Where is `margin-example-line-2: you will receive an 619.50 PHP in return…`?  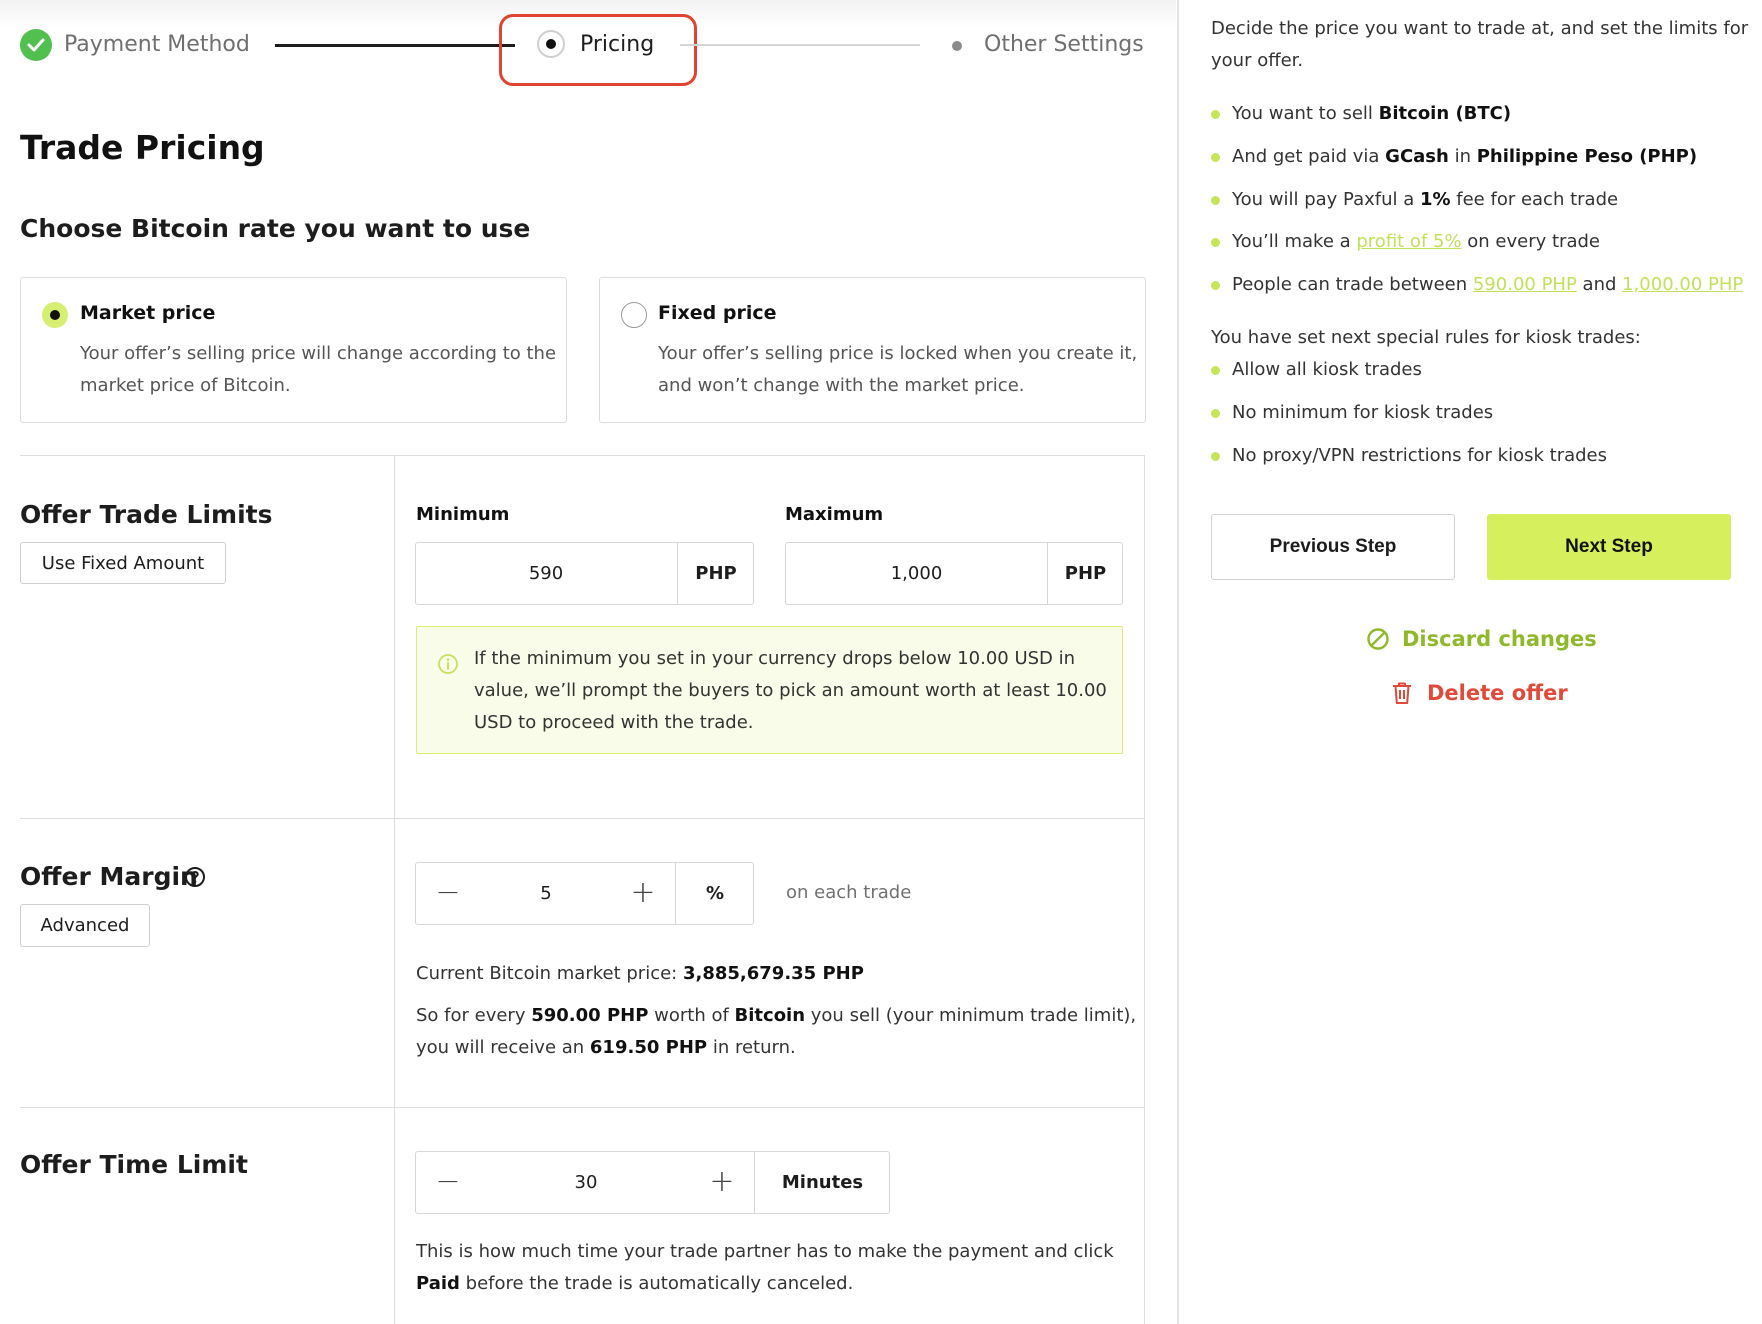
margin-example-line-2: you will receive an 619.50 PHP in return… is located at coordinates (606, 1047).